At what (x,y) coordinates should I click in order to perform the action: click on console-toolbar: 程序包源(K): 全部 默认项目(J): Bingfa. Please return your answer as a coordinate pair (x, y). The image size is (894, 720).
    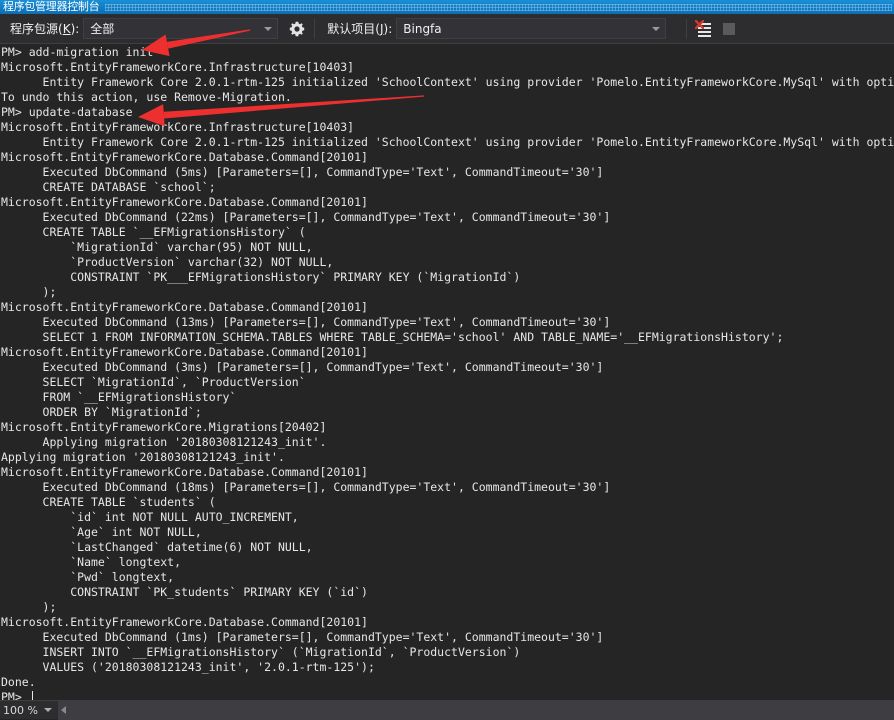
    Looking at the image, I should click on (447, 29).